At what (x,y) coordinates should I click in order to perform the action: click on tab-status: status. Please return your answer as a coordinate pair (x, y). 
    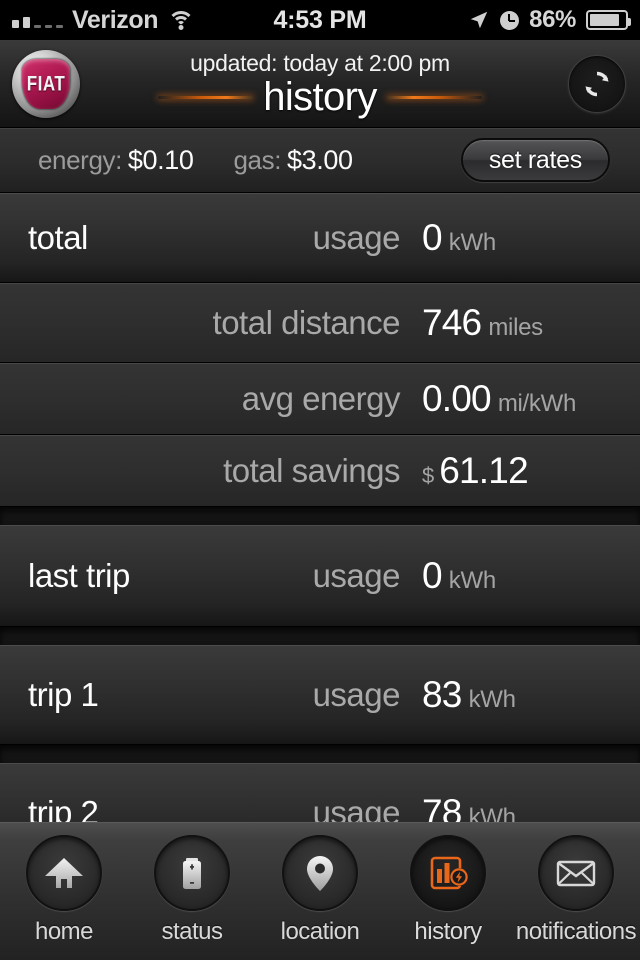
    Looking at the image, I should click on (192, 890).